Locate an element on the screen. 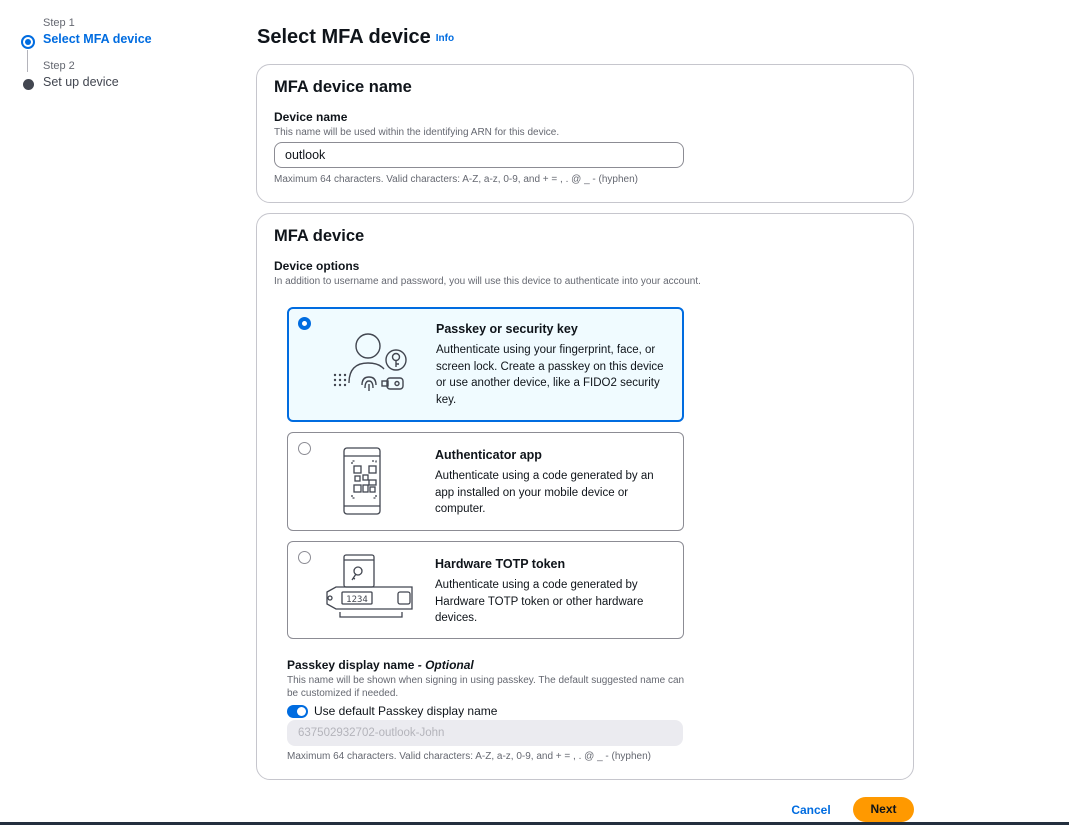  info-link: Info is located at coordinates (445, 38).